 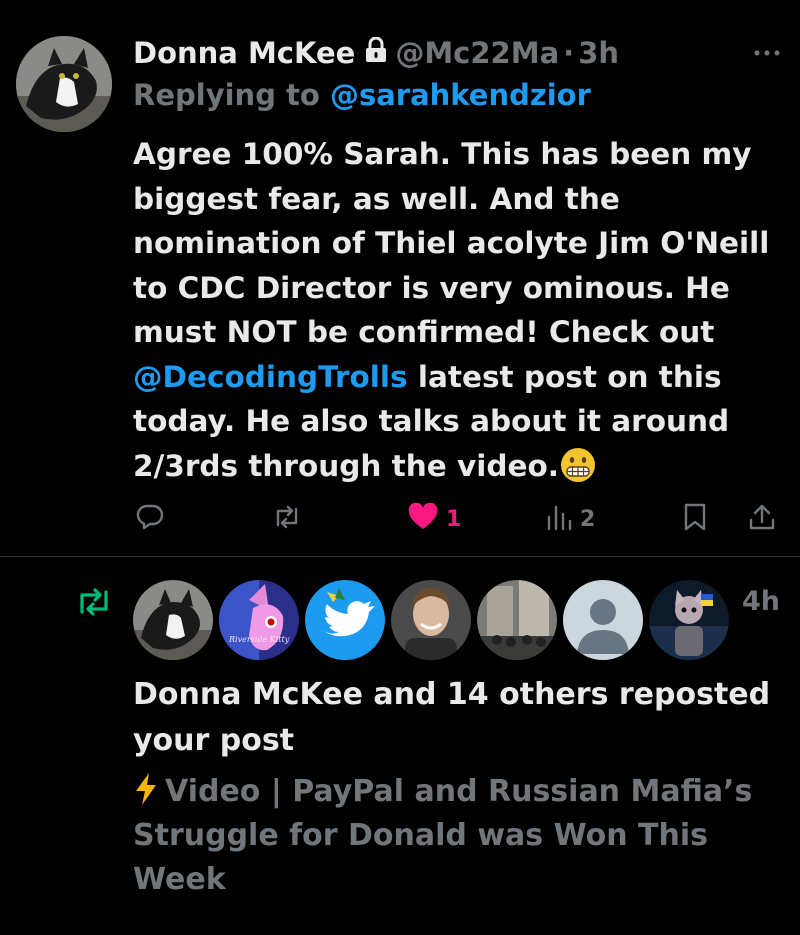 What do you see at coordinates (588, 519) in the screenshot?
I see `views-count: 2` at bounding box center [588, 519].